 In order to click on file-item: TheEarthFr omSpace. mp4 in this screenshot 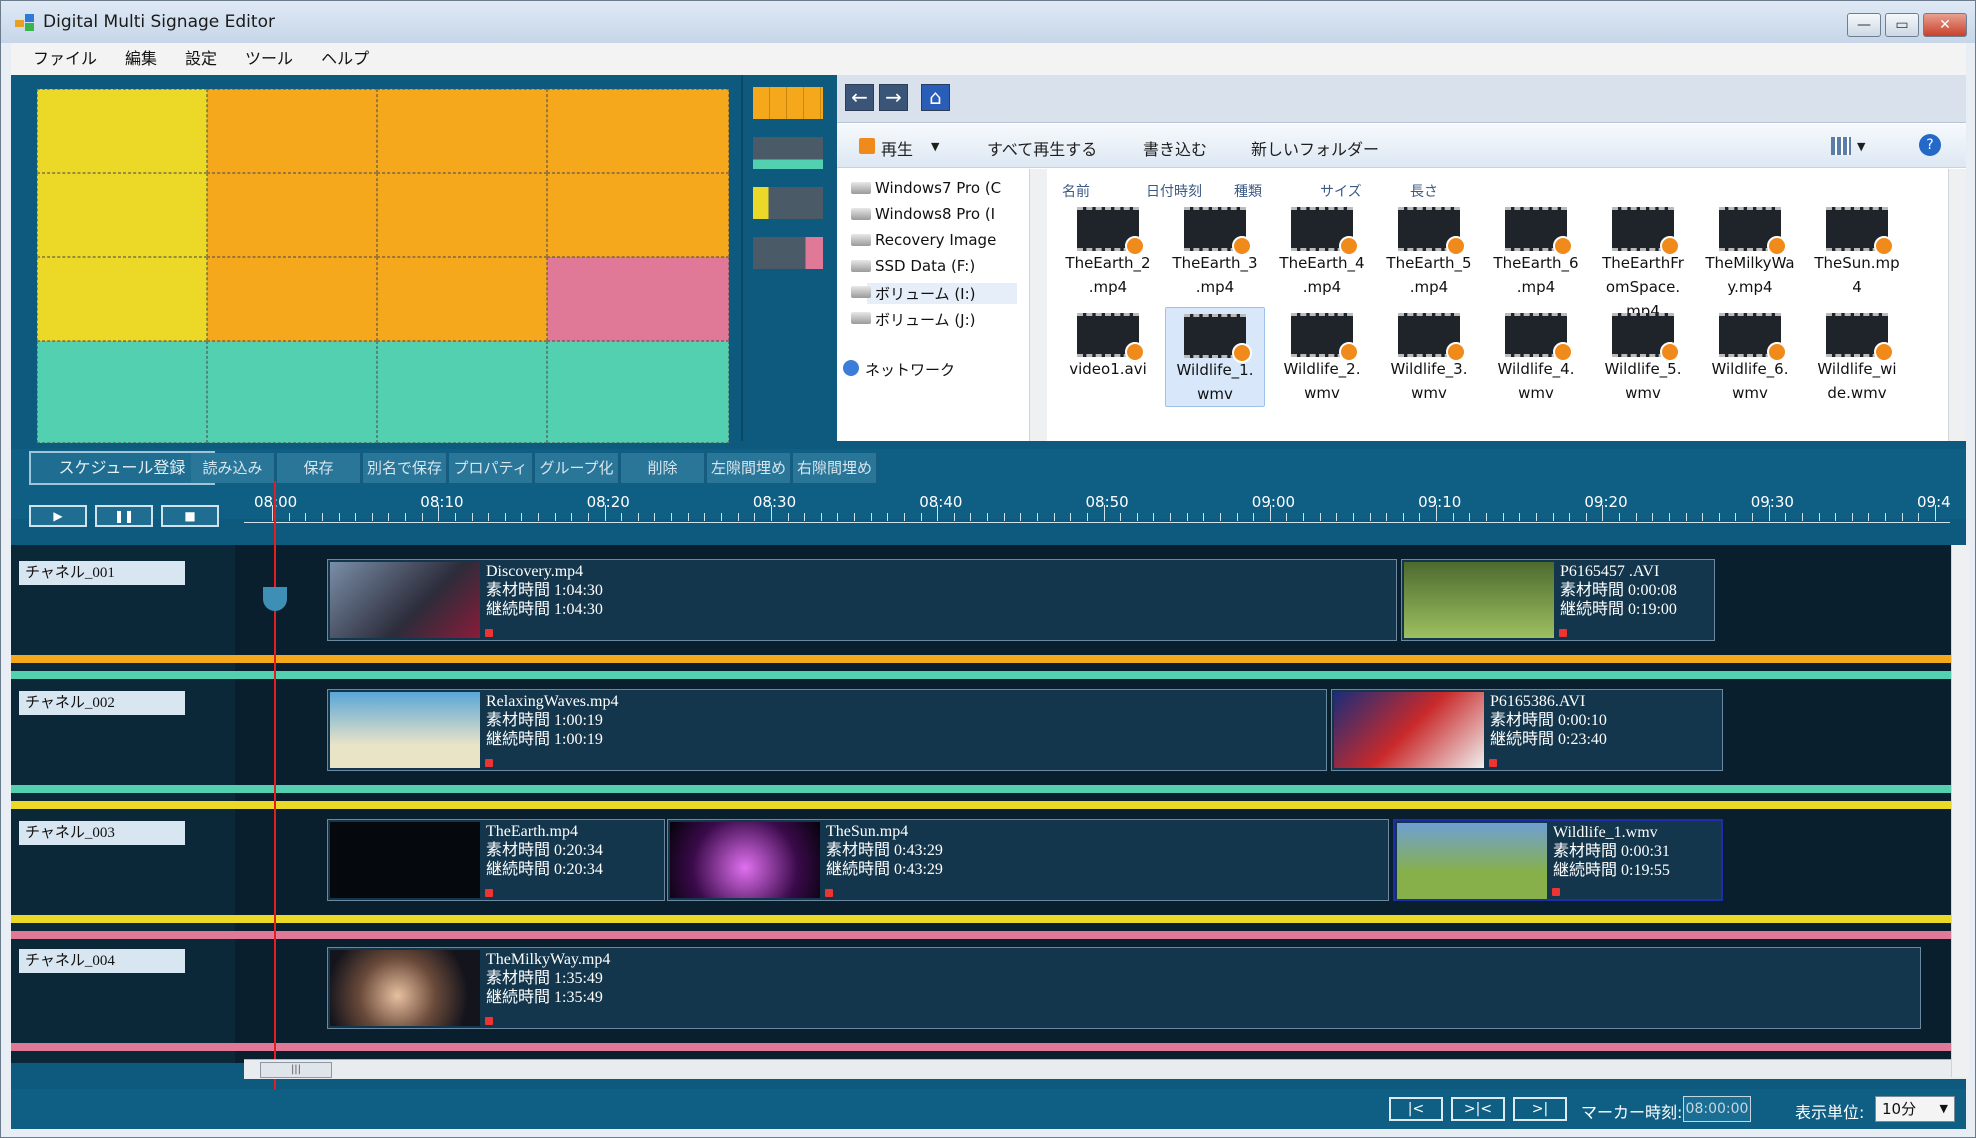, I will do `click(1643, 262)`.